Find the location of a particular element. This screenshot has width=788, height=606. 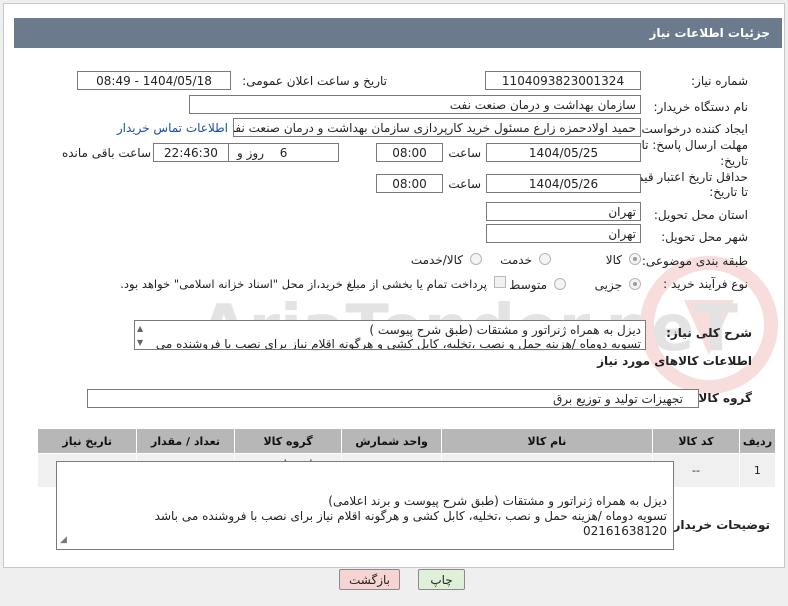

buyer-notes-line3: 02161638120 is located at coordinates (625, 531).